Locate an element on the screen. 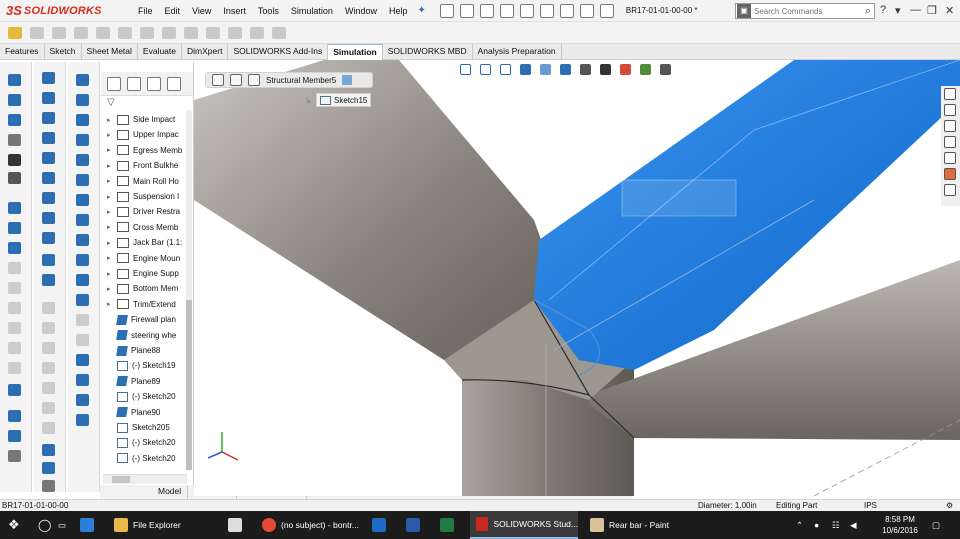  hole-wizard-icon is located at coordinates (82, 200).